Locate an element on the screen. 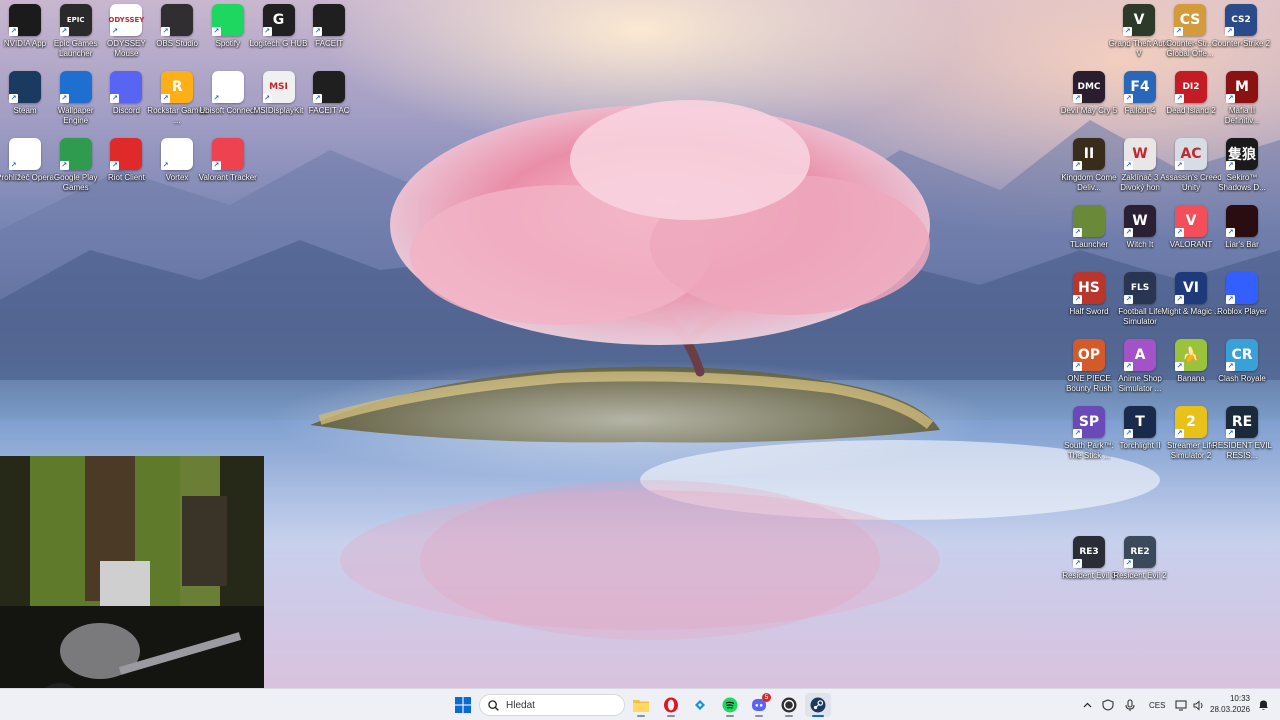 This screenshot has height=720, width=1280. icon-glyph: AC is located at coordinates (1191, 154).